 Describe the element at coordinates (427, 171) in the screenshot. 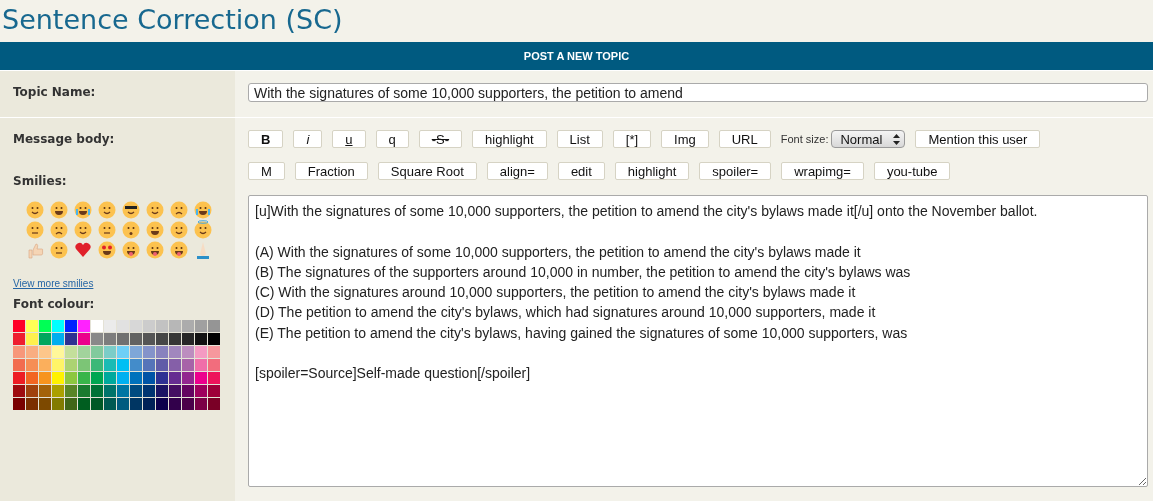

I see `format-button: Square Root` at that location.